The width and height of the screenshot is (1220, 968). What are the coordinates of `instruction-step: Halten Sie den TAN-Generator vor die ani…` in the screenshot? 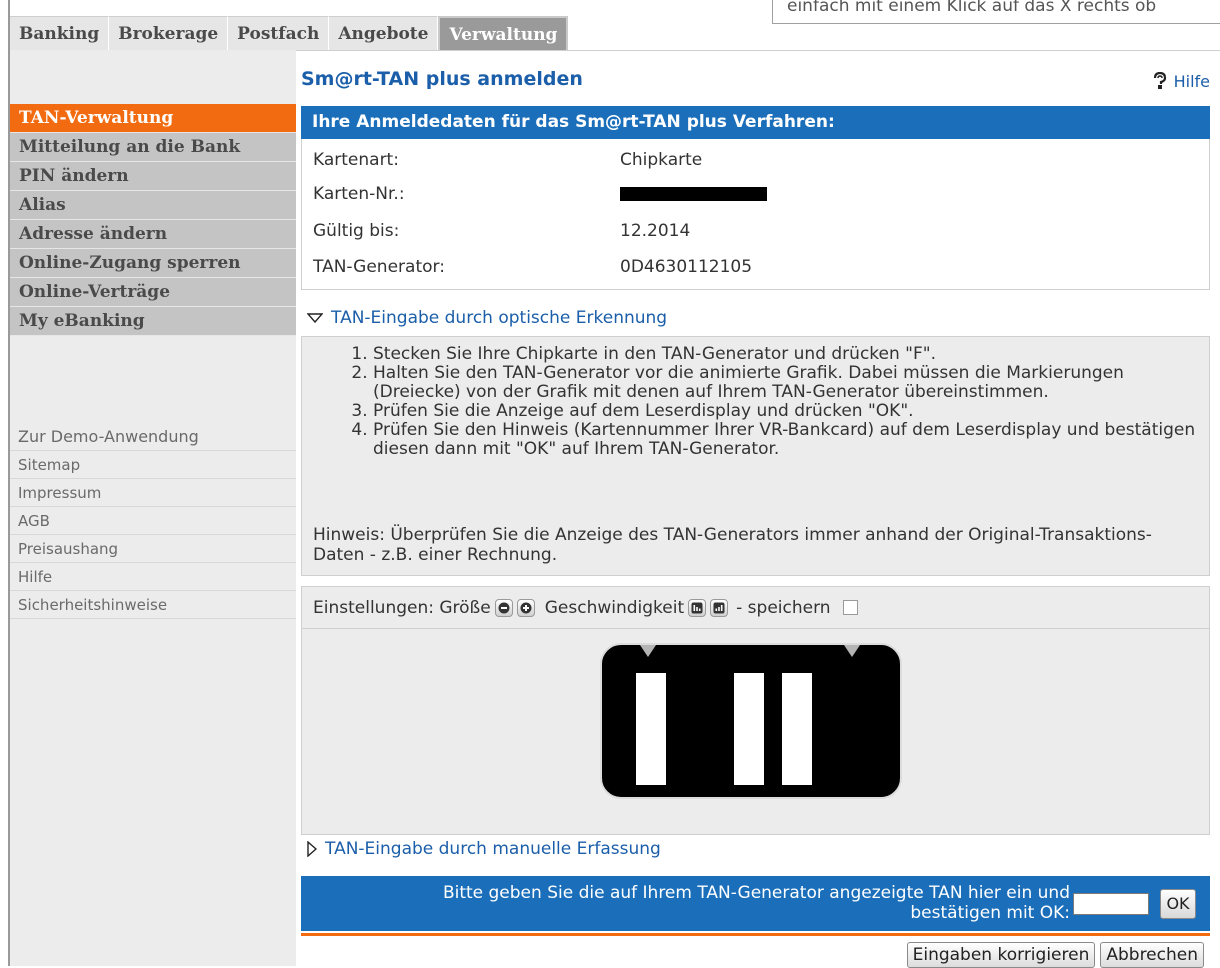 It's located at (790, 383).